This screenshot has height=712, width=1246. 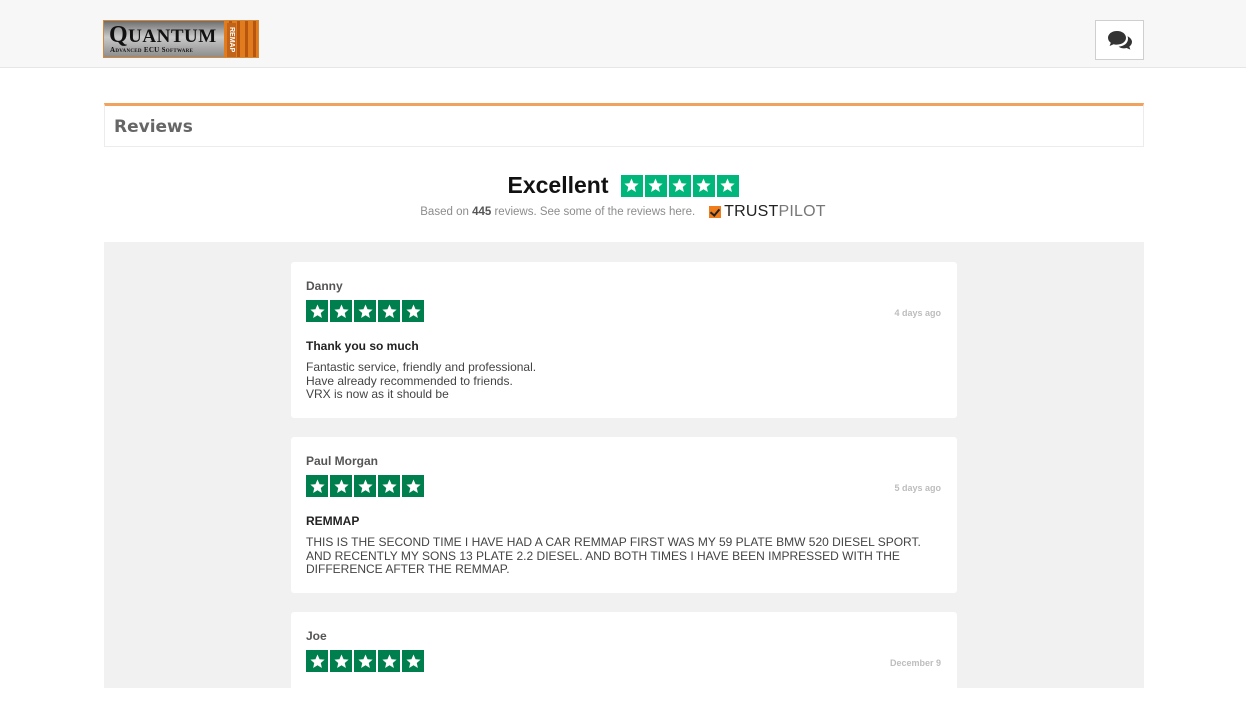 What do you see at coordinates (342, 461) in the screenshot?
I see `review-author: Paul Morgan` at bounding box center [342, 461].